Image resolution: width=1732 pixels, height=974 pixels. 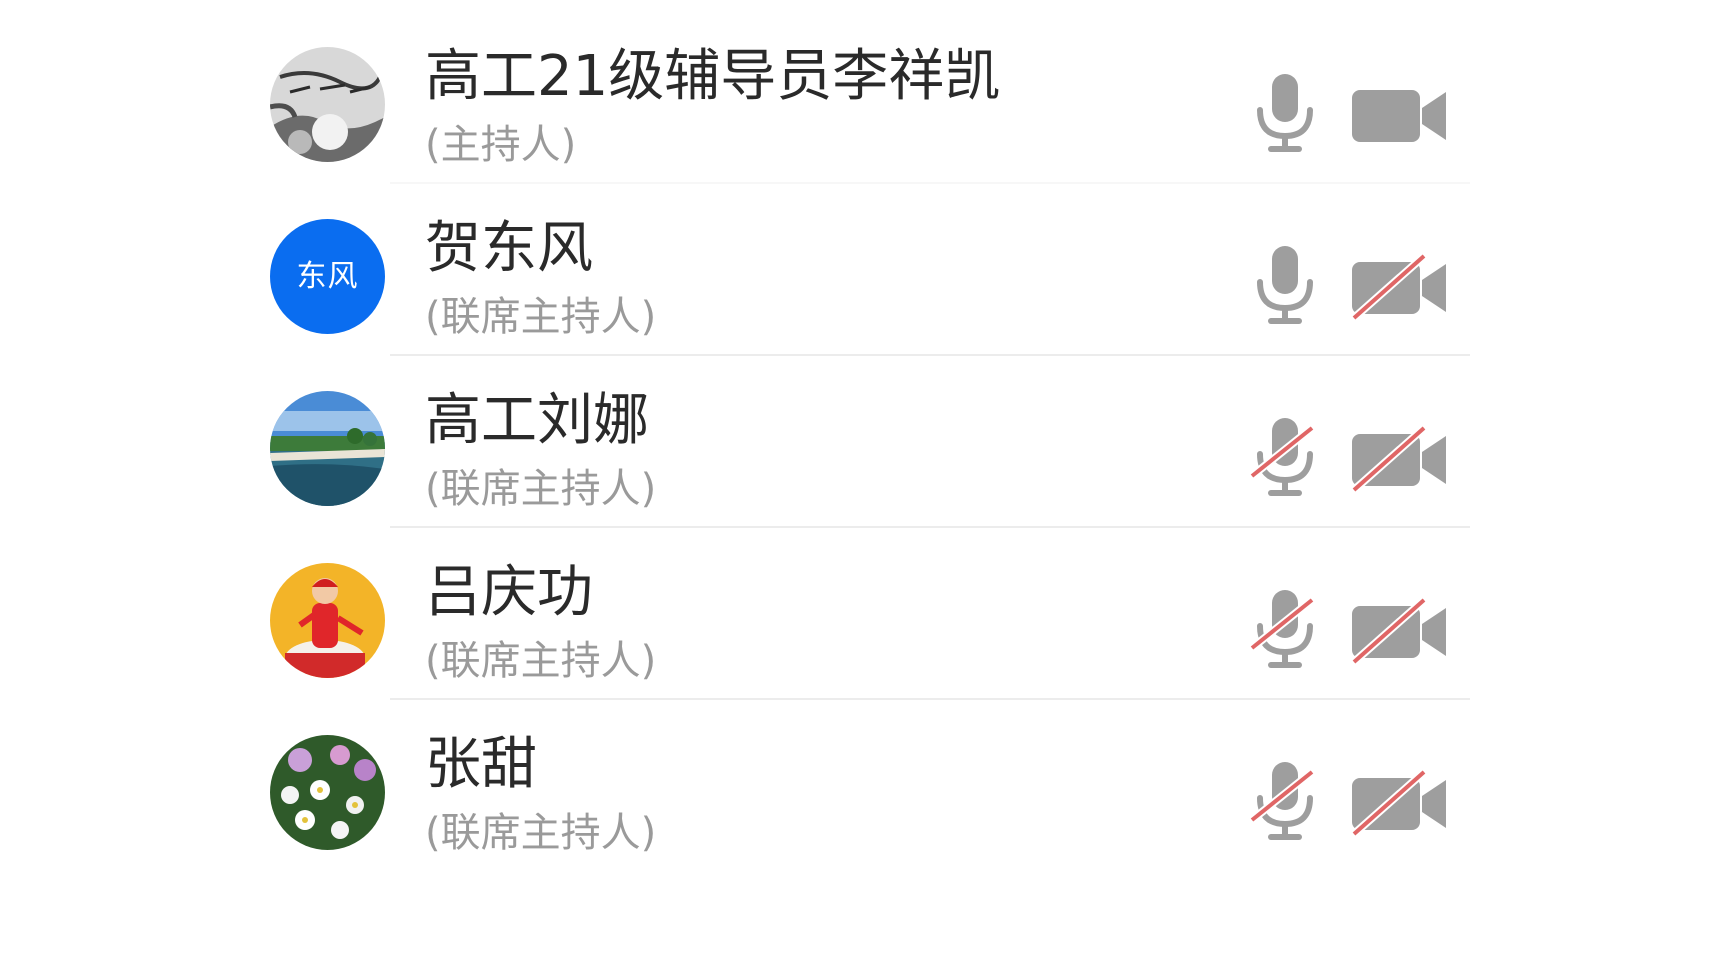 What do you see at coordinates (870, 270) in the screenshot?
I see `participant-row: 东风 贺东风 (联席主持人)` at bounding box center [870, 270].